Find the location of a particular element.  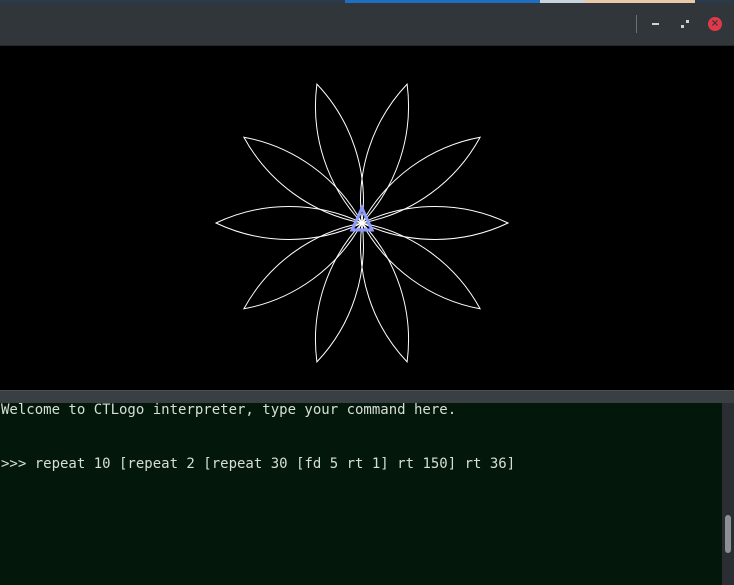

maximize-icon is located at coordinates (685, 24).